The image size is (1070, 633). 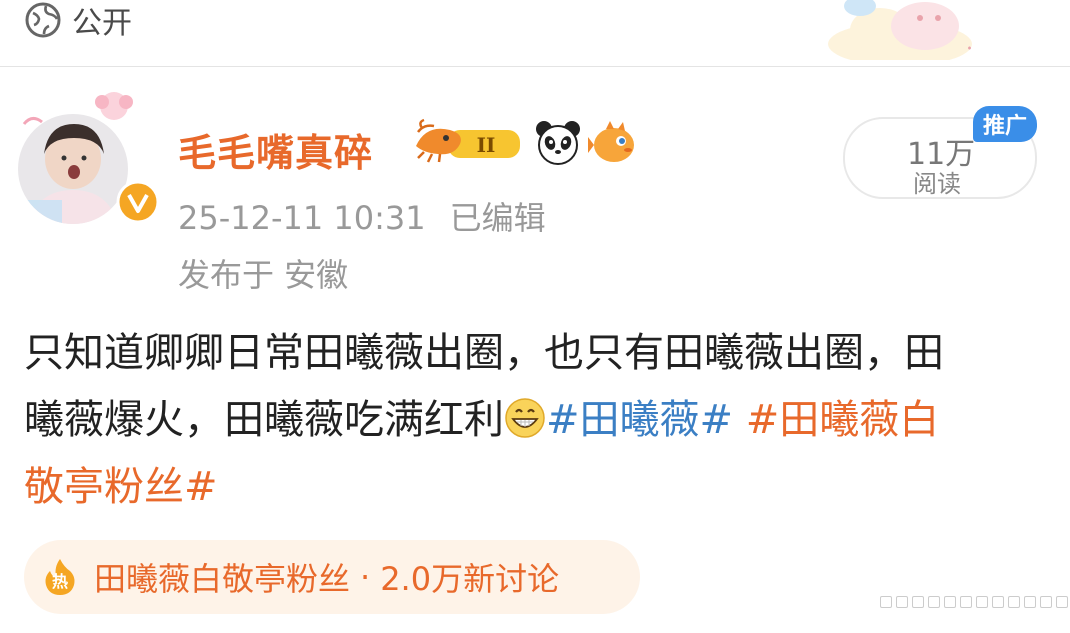 What do you see at coordinates (302, 218) in the screenshot?
I see `post-time: 25-12-11 10:31` at bounding box center [302, 218].